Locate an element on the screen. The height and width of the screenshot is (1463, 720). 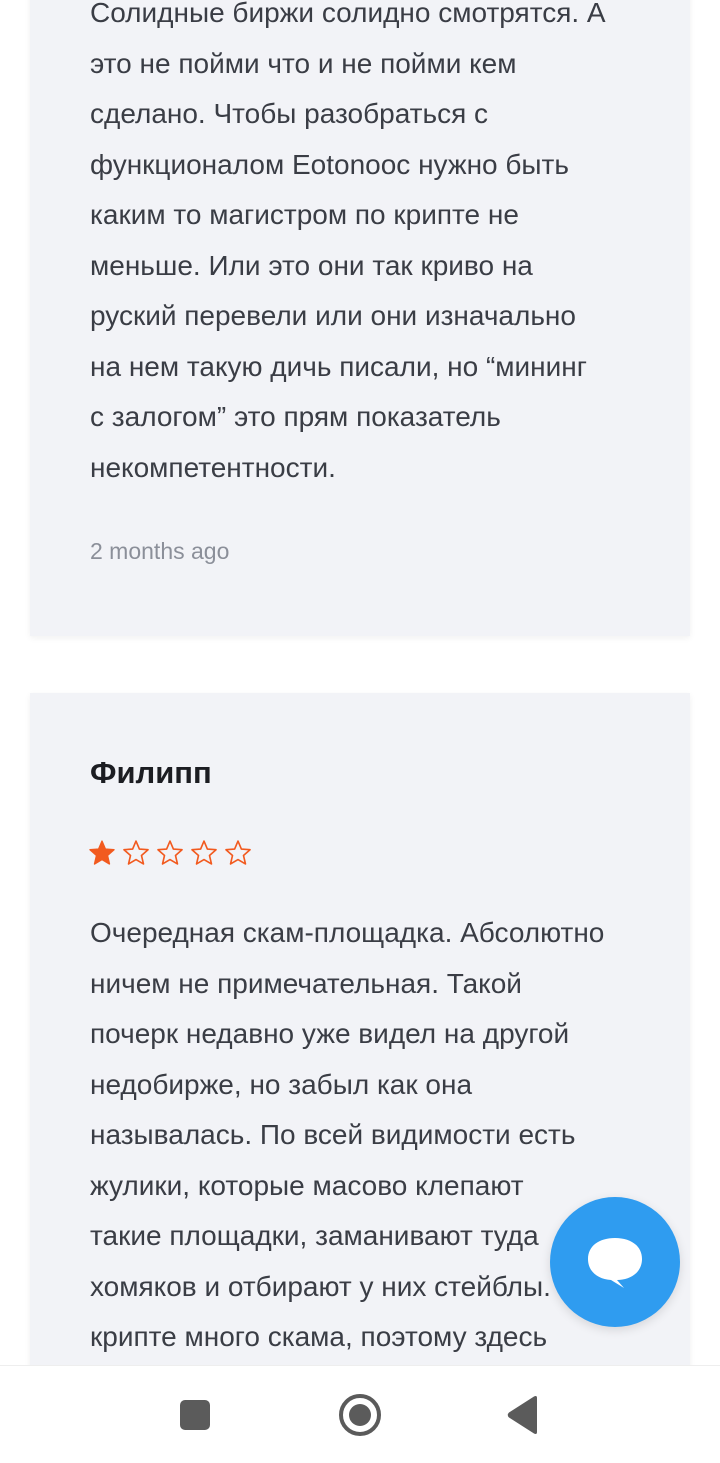
back-button is located at coordinates (523, 1415).